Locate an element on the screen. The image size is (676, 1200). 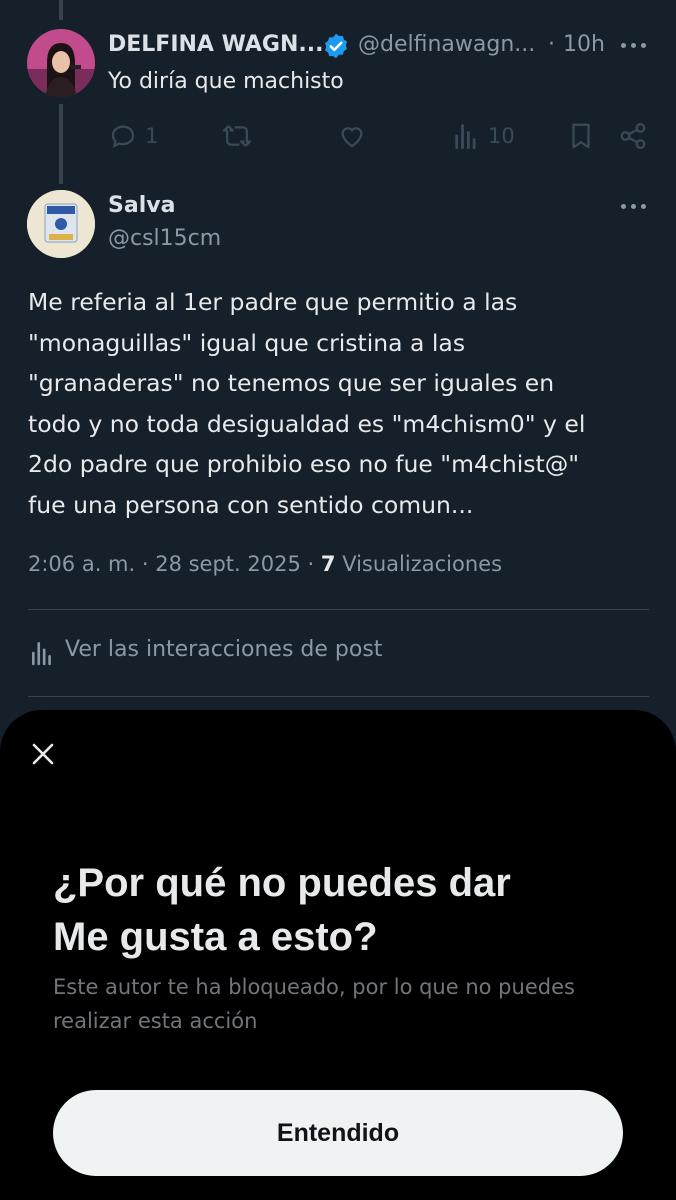
views-label: Visualizaciones is located at coordinates (422, 564).